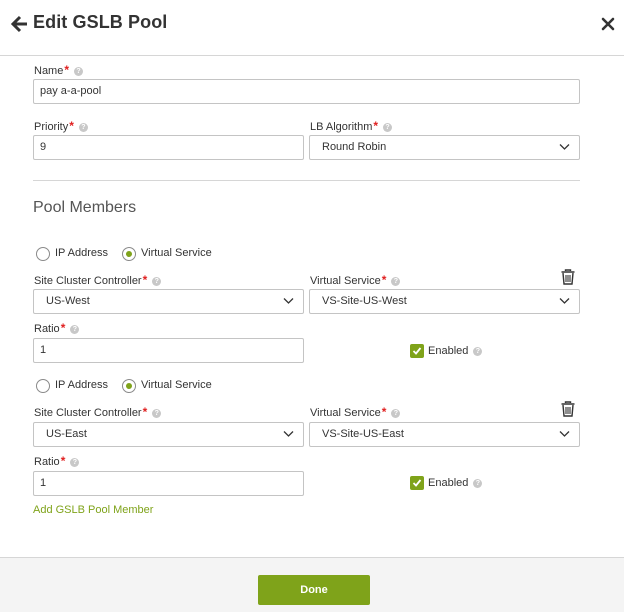 The width and height of the screenshot is (624, 612). Describe the element at coordinates (168, 301) in the screenshot. I see `site-cluster-select: US-West` at that location.